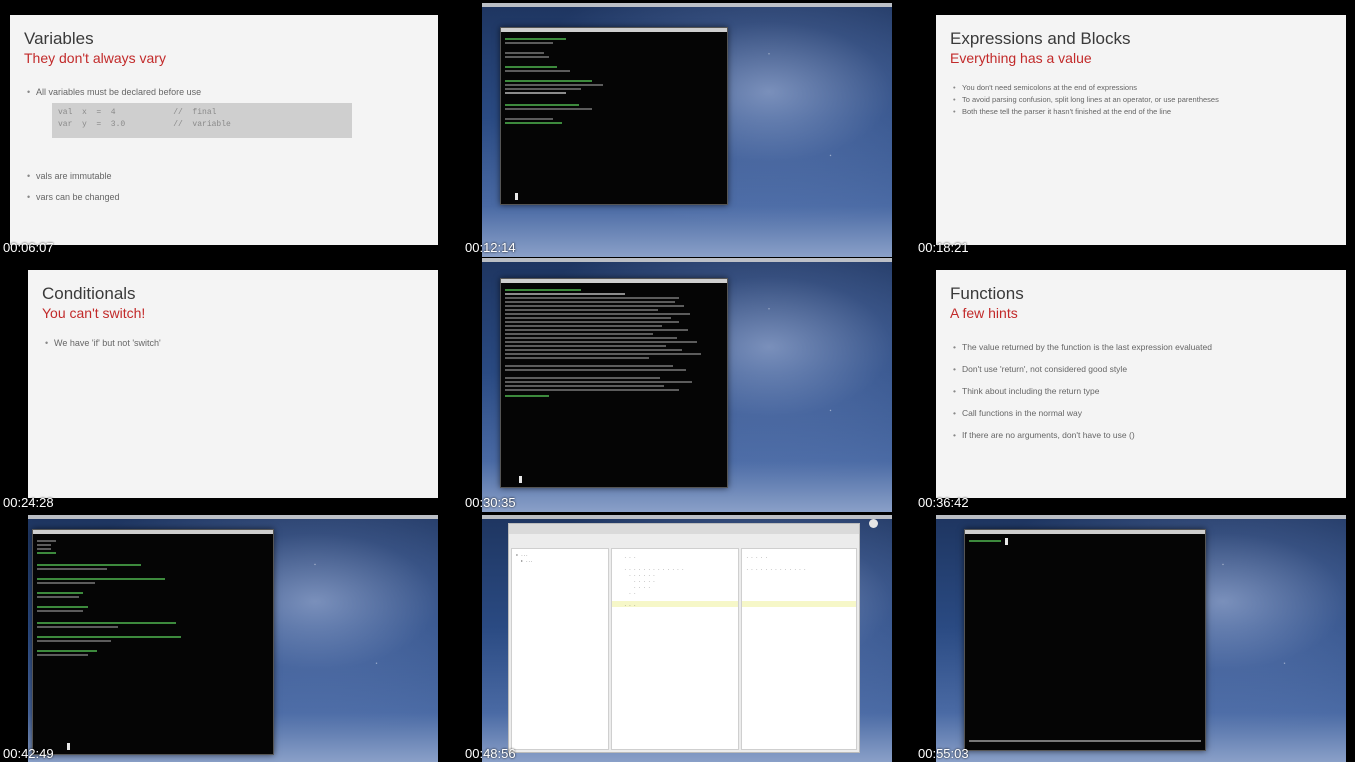 Image resolution: width=1355 pixels, height=762 pixels. I want to click on slide-title: Variables, so click(59, 38).